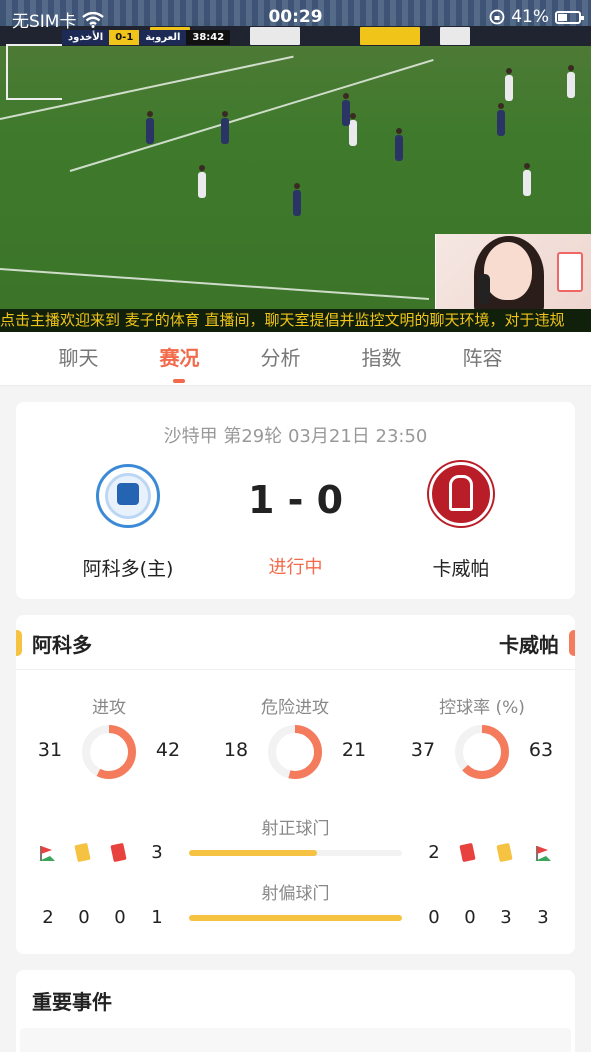 The image size is (591, 1052). Describe the element at coordinates (569, 17) in the screenshot. I see `battery-icon` at that location.